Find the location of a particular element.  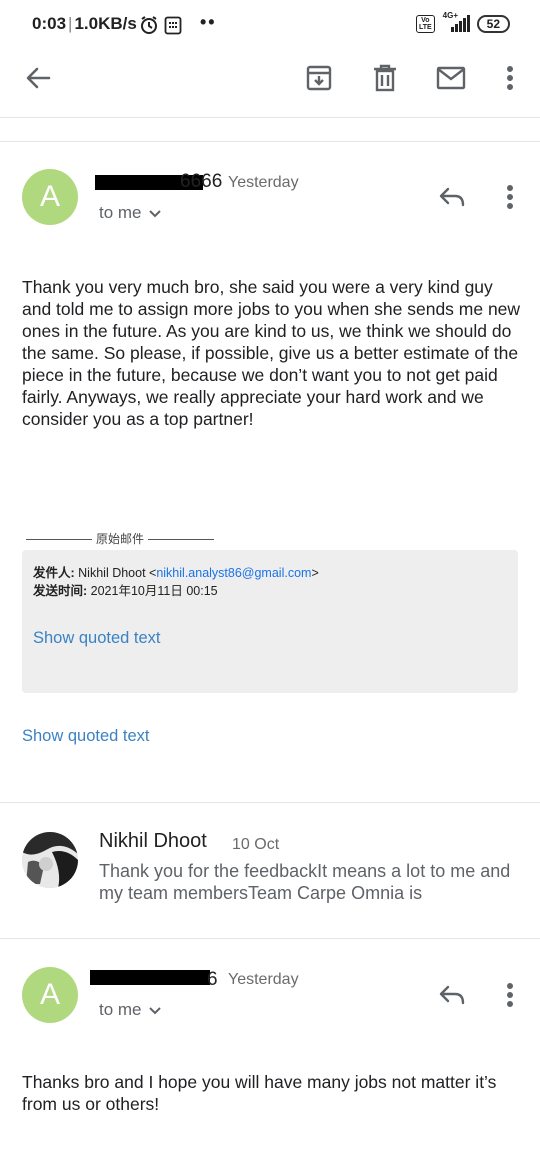

quote-from-email: nikhil.analyst86@gmail.com is located at coordinates (233, 573).